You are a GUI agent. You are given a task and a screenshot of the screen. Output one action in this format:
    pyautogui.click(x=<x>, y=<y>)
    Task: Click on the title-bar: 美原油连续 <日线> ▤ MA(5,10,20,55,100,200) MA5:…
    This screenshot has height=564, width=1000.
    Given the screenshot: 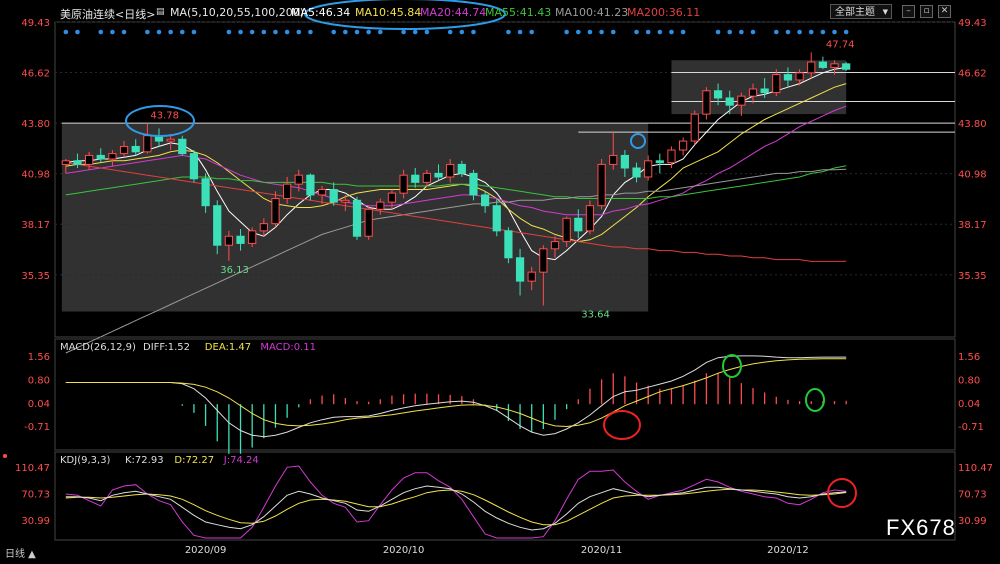 What is the action you would take?
    pyautogui.click(x=500, y=11)
    